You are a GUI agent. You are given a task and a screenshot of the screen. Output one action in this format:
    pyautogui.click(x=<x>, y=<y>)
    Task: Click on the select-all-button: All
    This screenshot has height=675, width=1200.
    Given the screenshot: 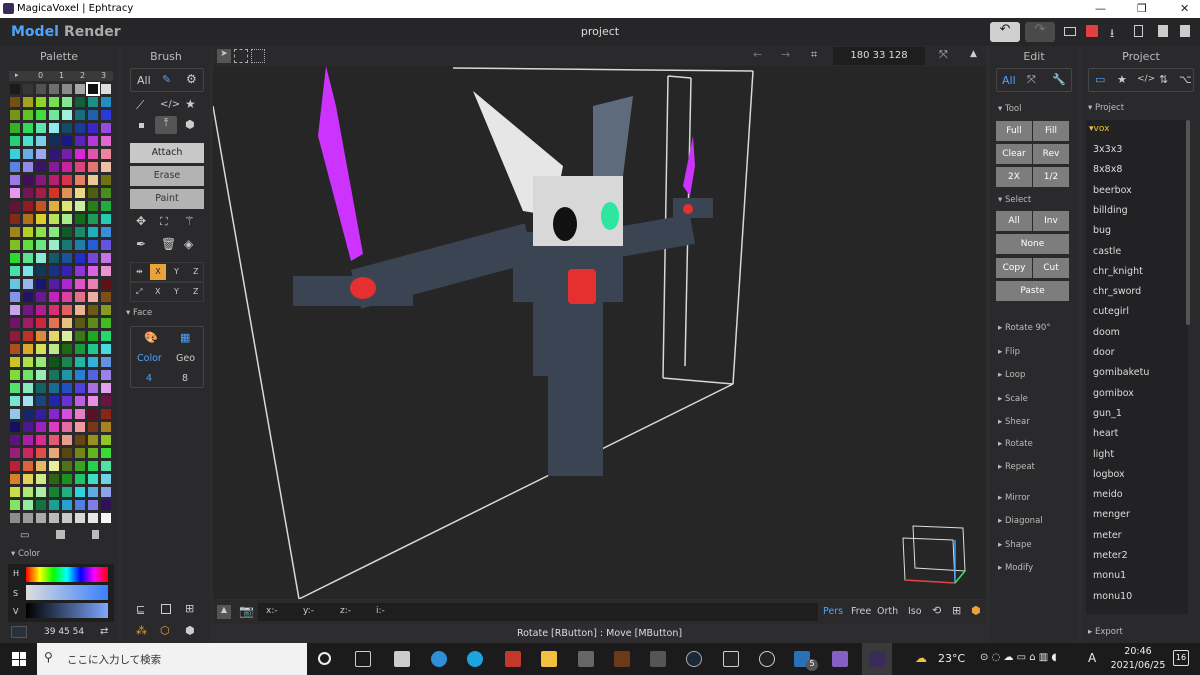 What is the action you would take?
    pyautogui.click(x=1014, y=221)
    